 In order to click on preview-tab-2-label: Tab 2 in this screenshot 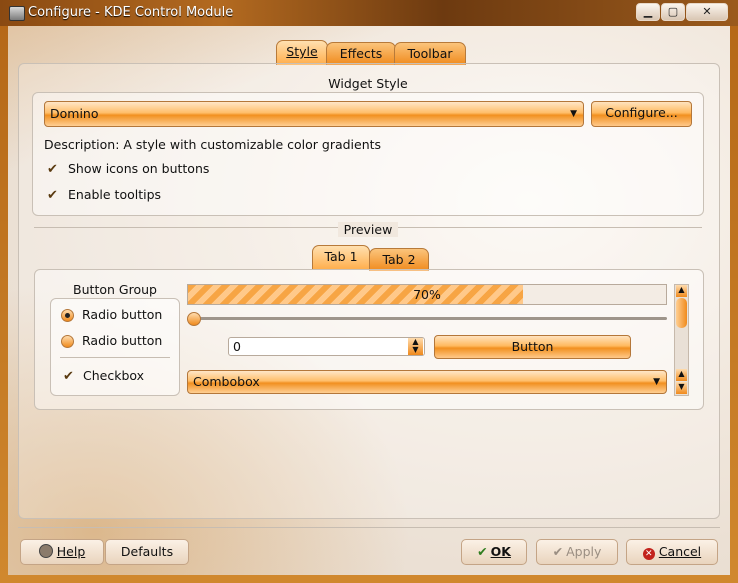, I will do `click(399, 259)`.